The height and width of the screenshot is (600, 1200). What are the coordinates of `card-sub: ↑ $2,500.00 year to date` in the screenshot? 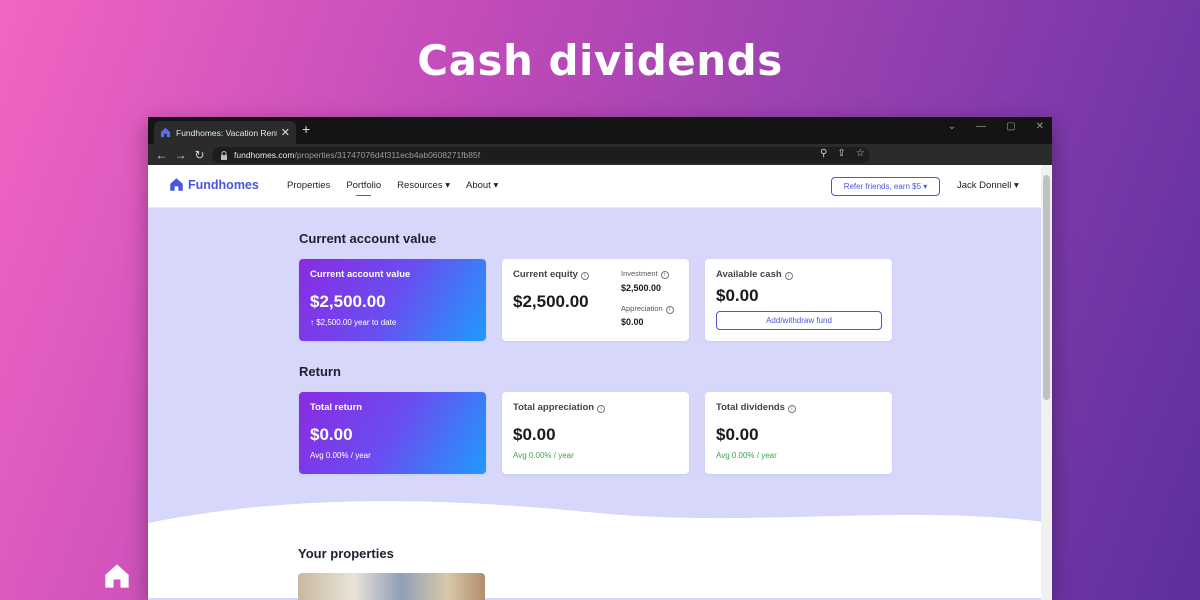 It's located at (353, 322).